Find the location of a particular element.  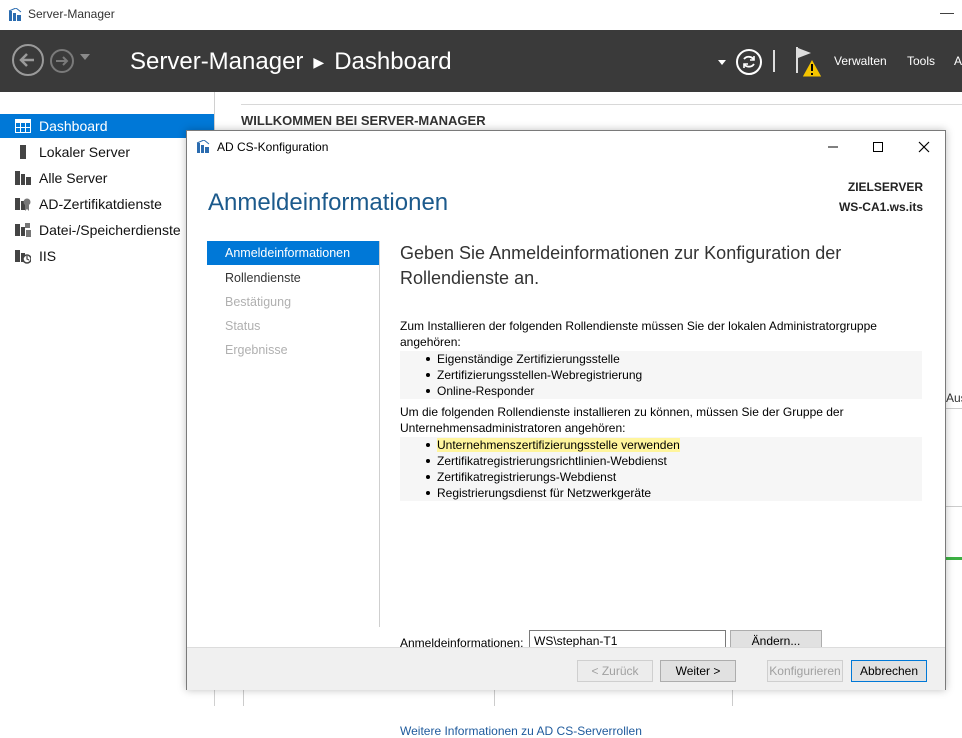

target-server-value: WS-CA1.ws.its is located at coordinates (880, 207).